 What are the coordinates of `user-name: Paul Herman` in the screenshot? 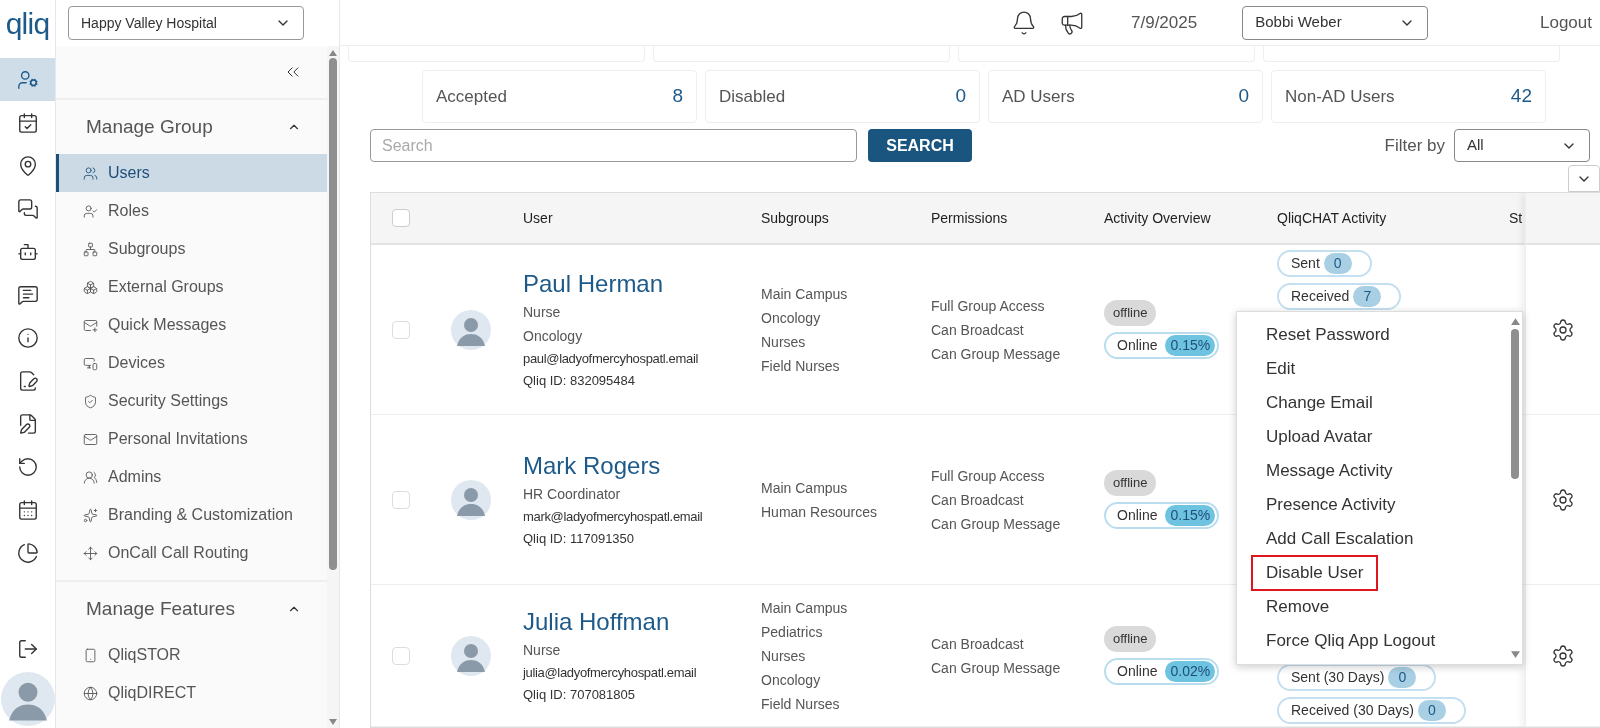 It's located at (642, 283).